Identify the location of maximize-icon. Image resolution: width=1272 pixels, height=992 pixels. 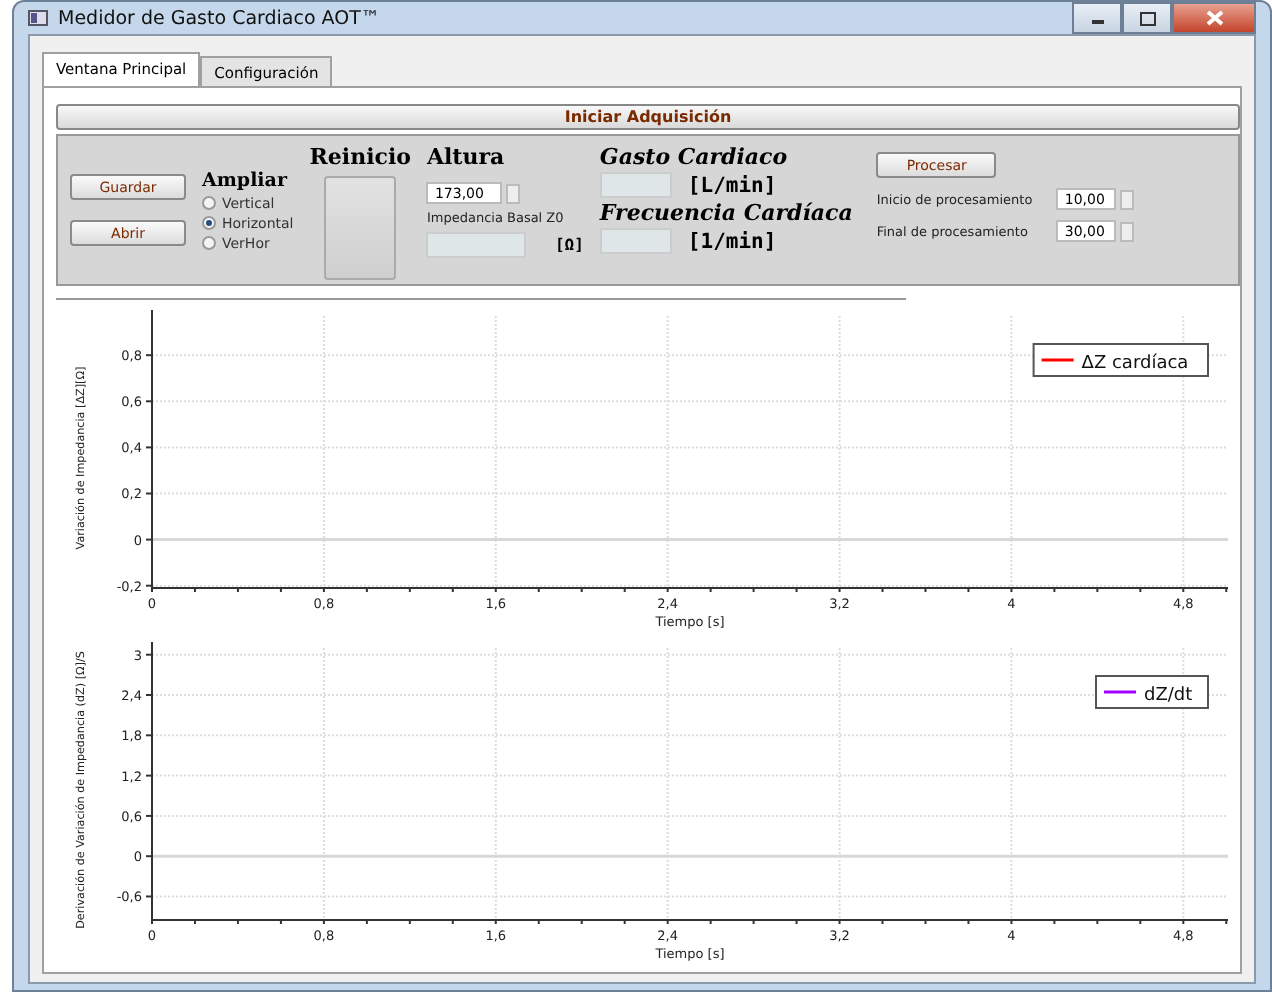
(1147, 18).